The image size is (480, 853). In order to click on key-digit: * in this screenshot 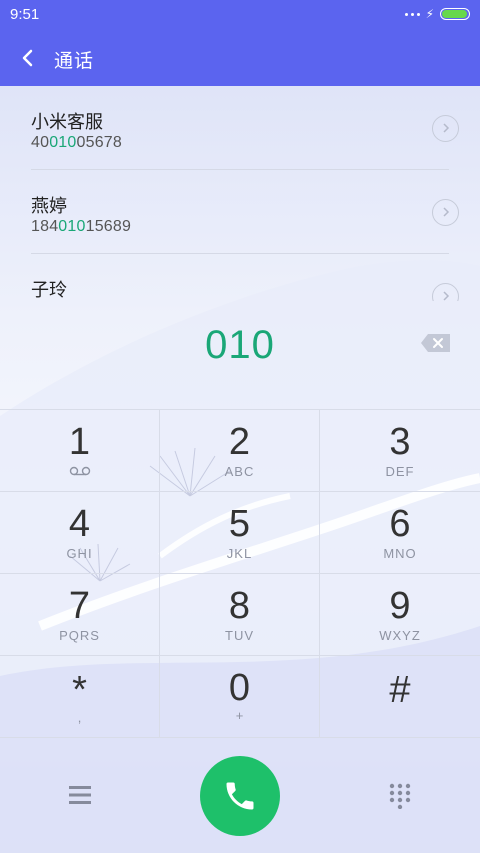, I will do `click(79, 690)`.